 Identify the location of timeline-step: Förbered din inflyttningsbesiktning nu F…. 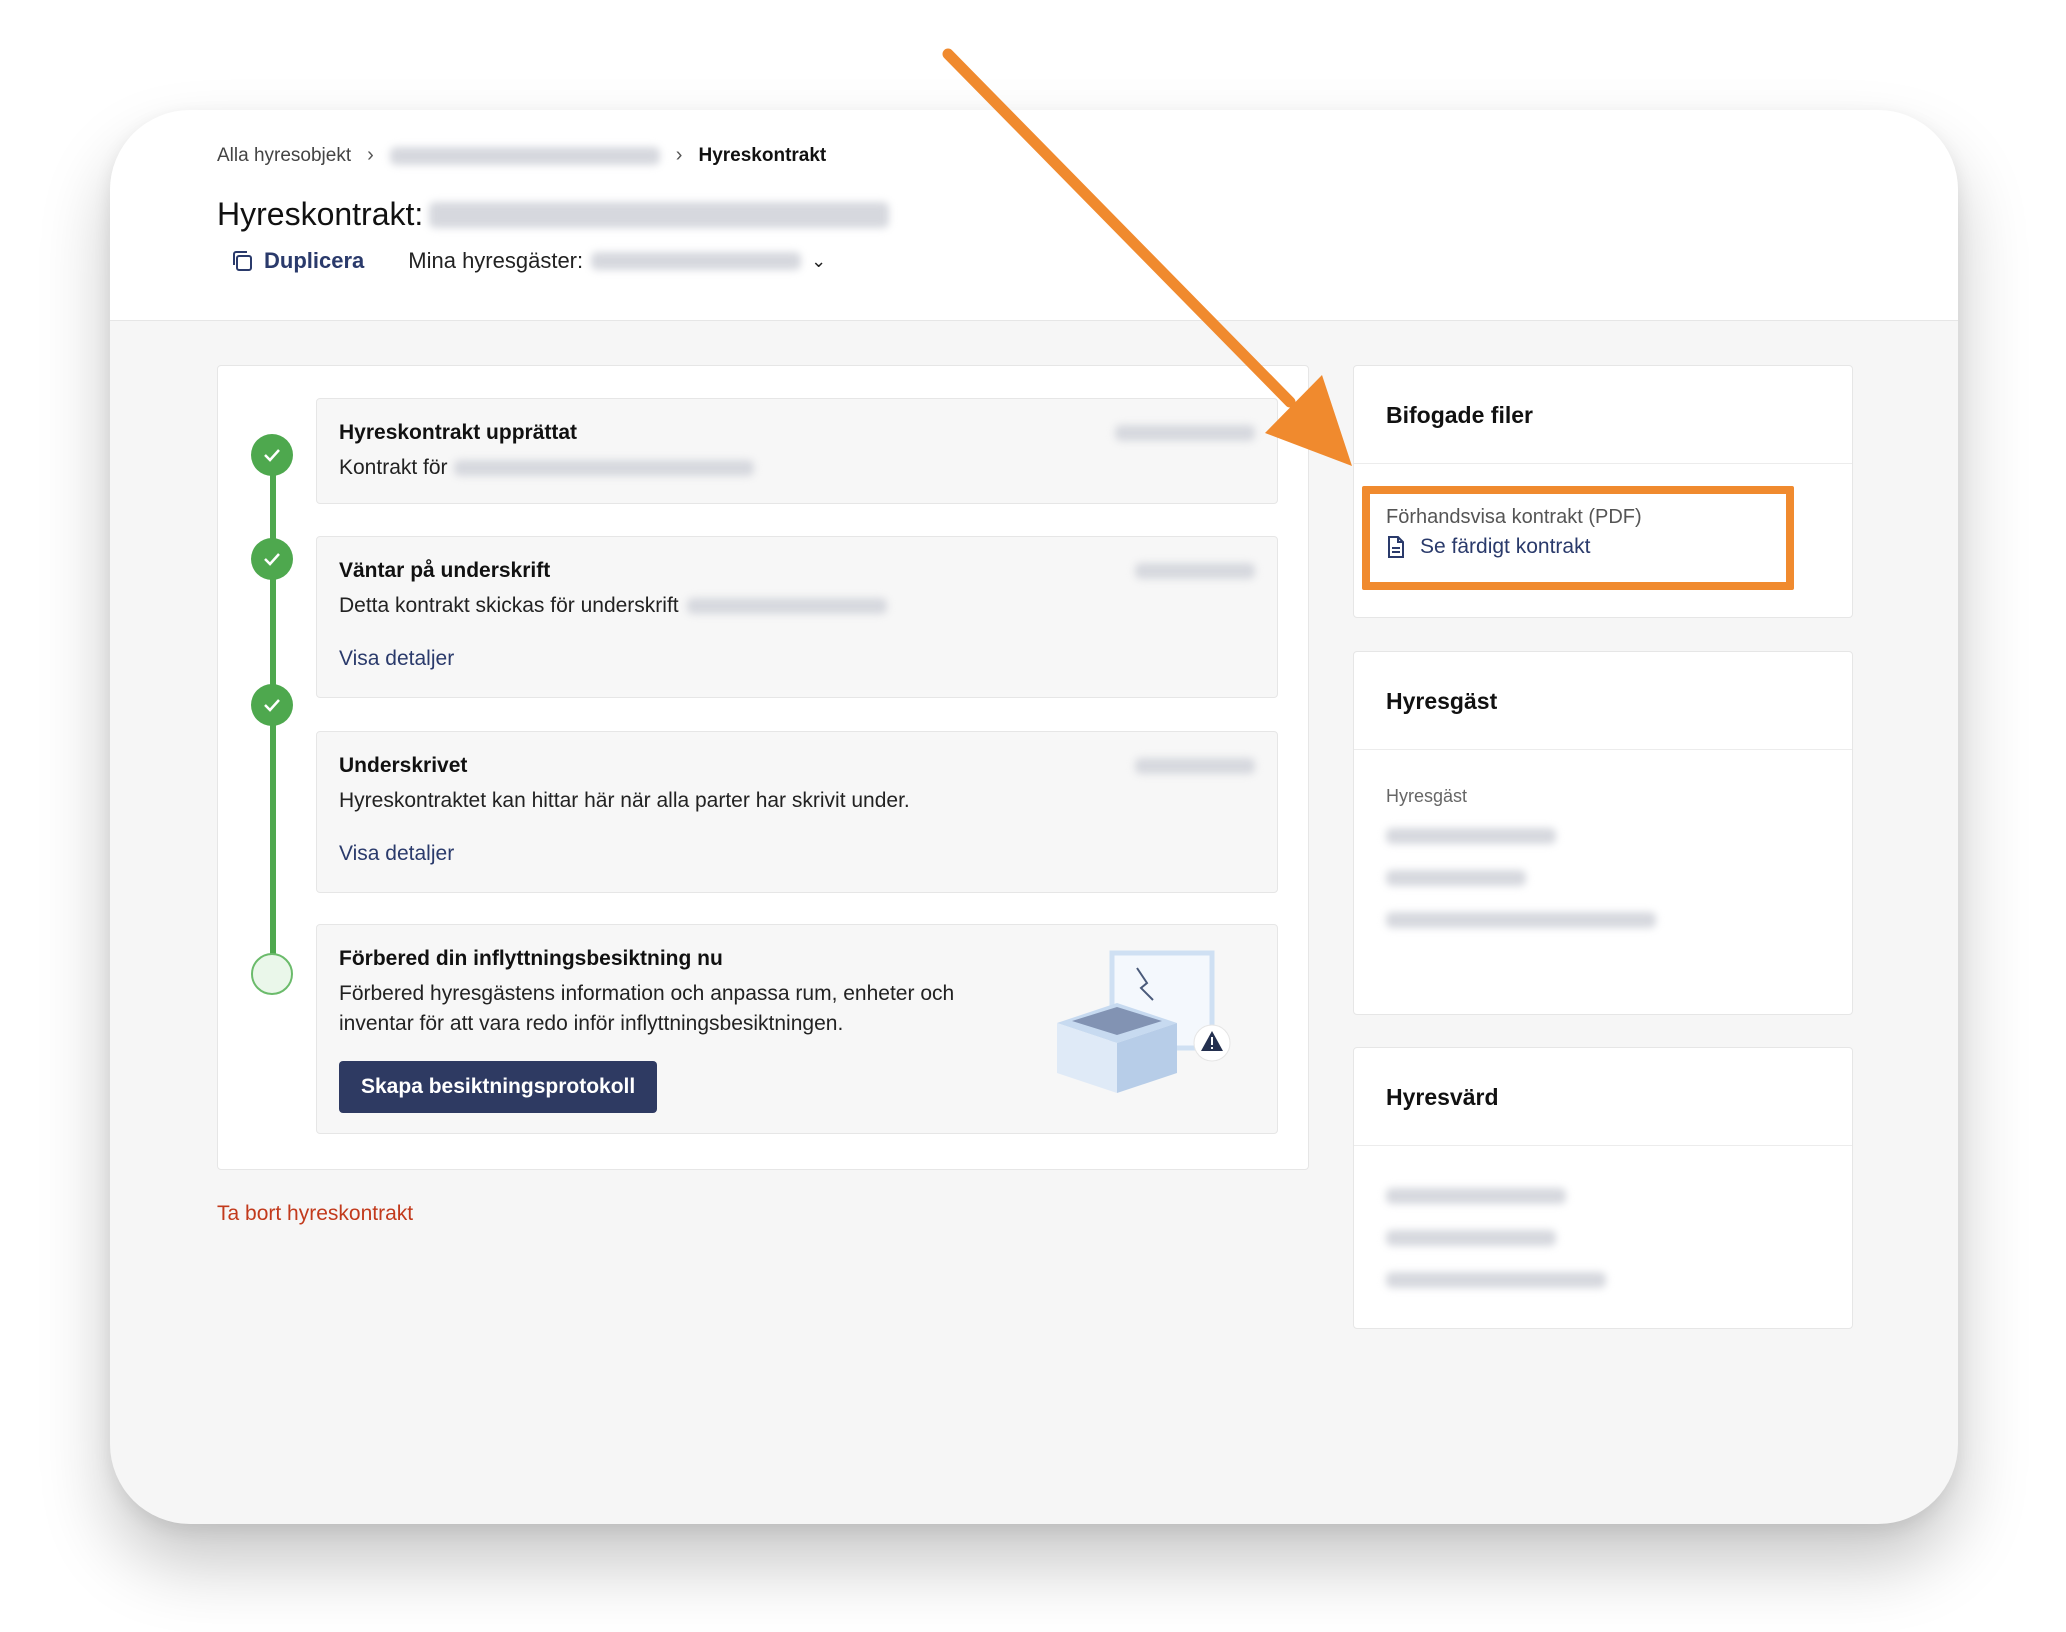
(797, 1029).